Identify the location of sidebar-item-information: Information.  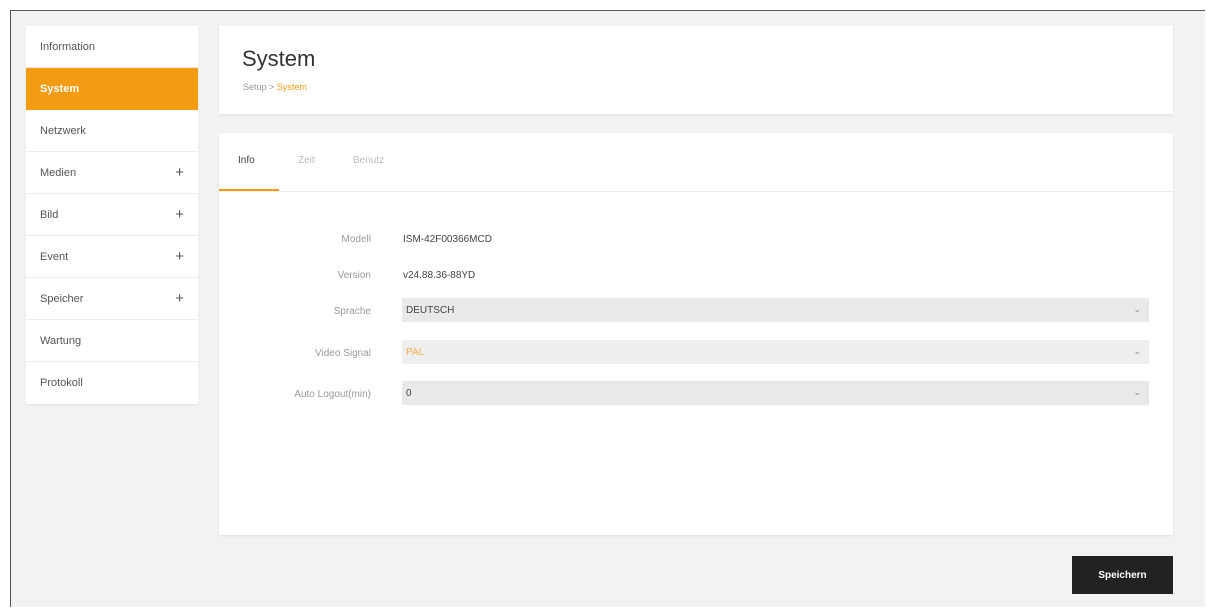
(112, 47).